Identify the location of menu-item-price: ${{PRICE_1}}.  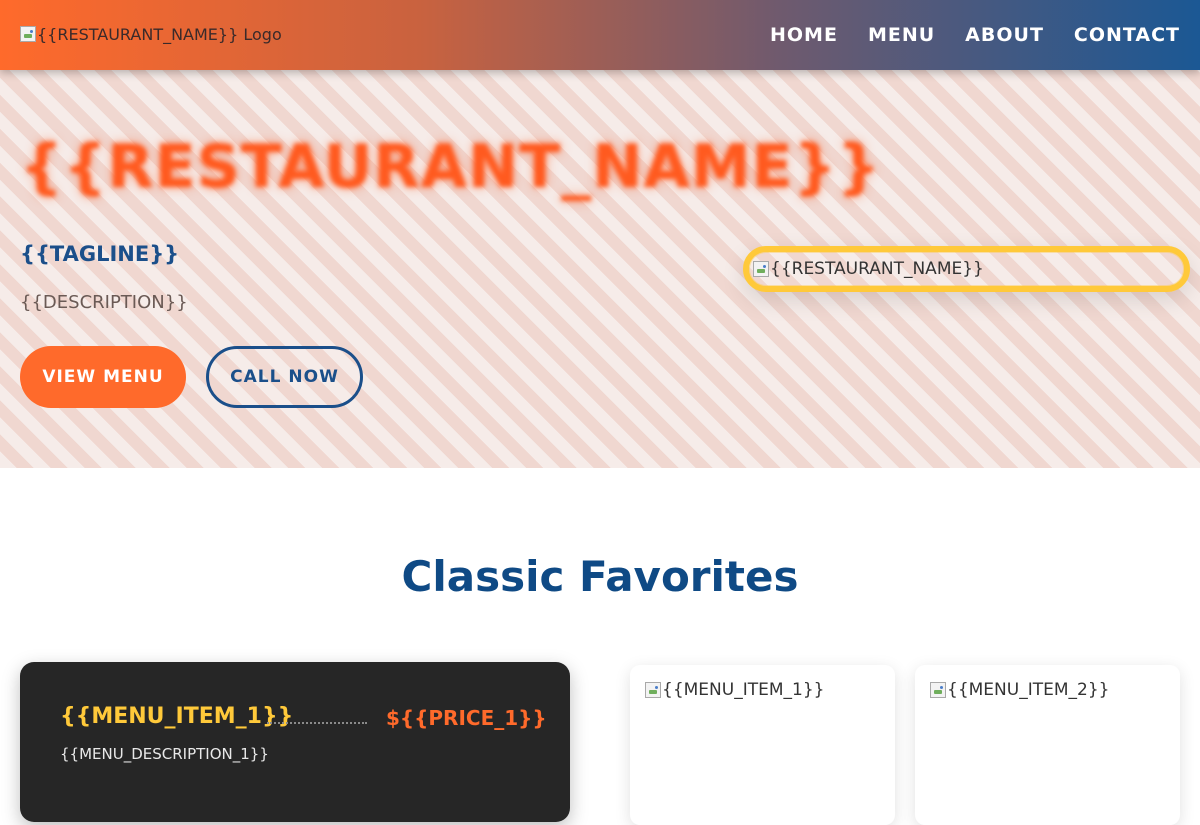
(466, 718).